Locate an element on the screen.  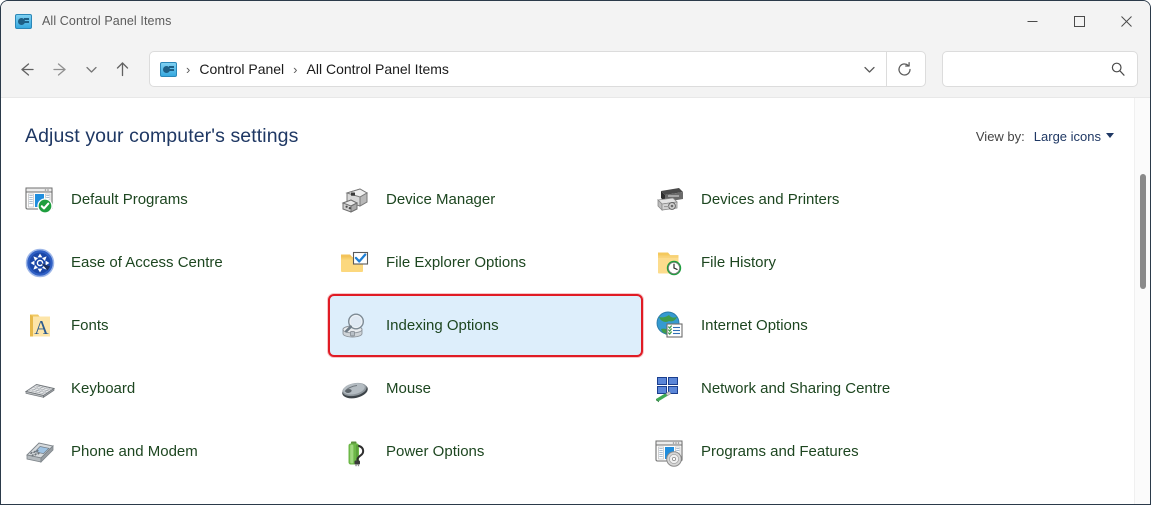
item-label: Phone and Modem is located at coordinates (134, 451).